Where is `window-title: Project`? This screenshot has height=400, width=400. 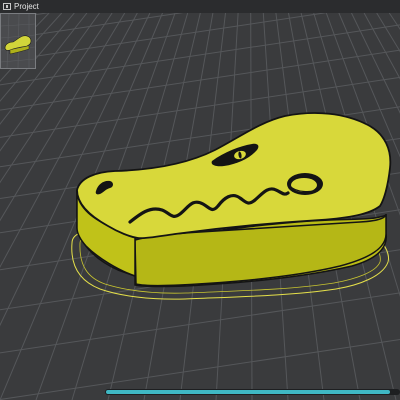
window-title: Project is located at coordinates (26, 6).